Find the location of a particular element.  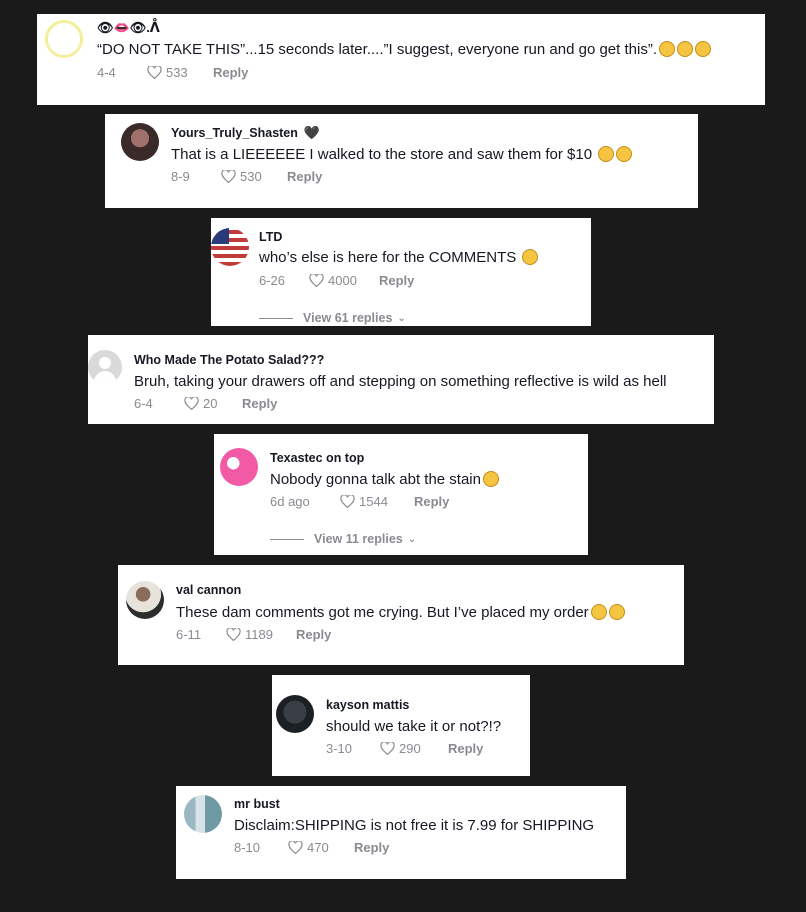

view-replies-label: View 61 replies is located at coordinates (348, 318).